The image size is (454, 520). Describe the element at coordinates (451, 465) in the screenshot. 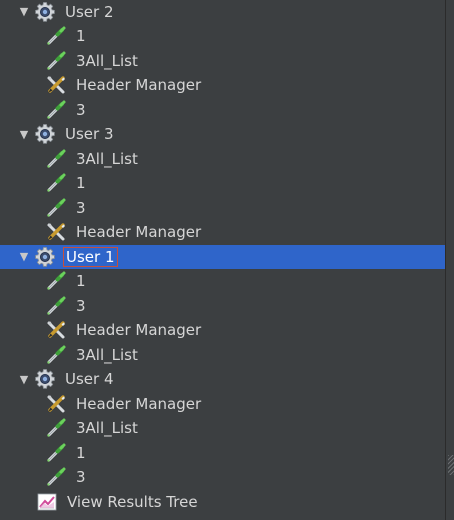

I see `scrollbar-grip` at that location.